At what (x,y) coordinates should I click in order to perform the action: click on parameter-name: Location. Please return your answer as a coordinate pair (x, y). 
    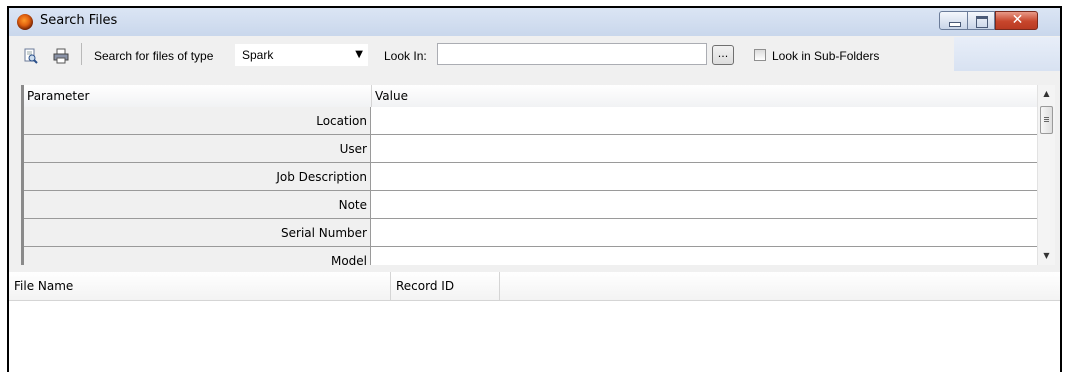
    Looking at the image, I should click on (341, 121).